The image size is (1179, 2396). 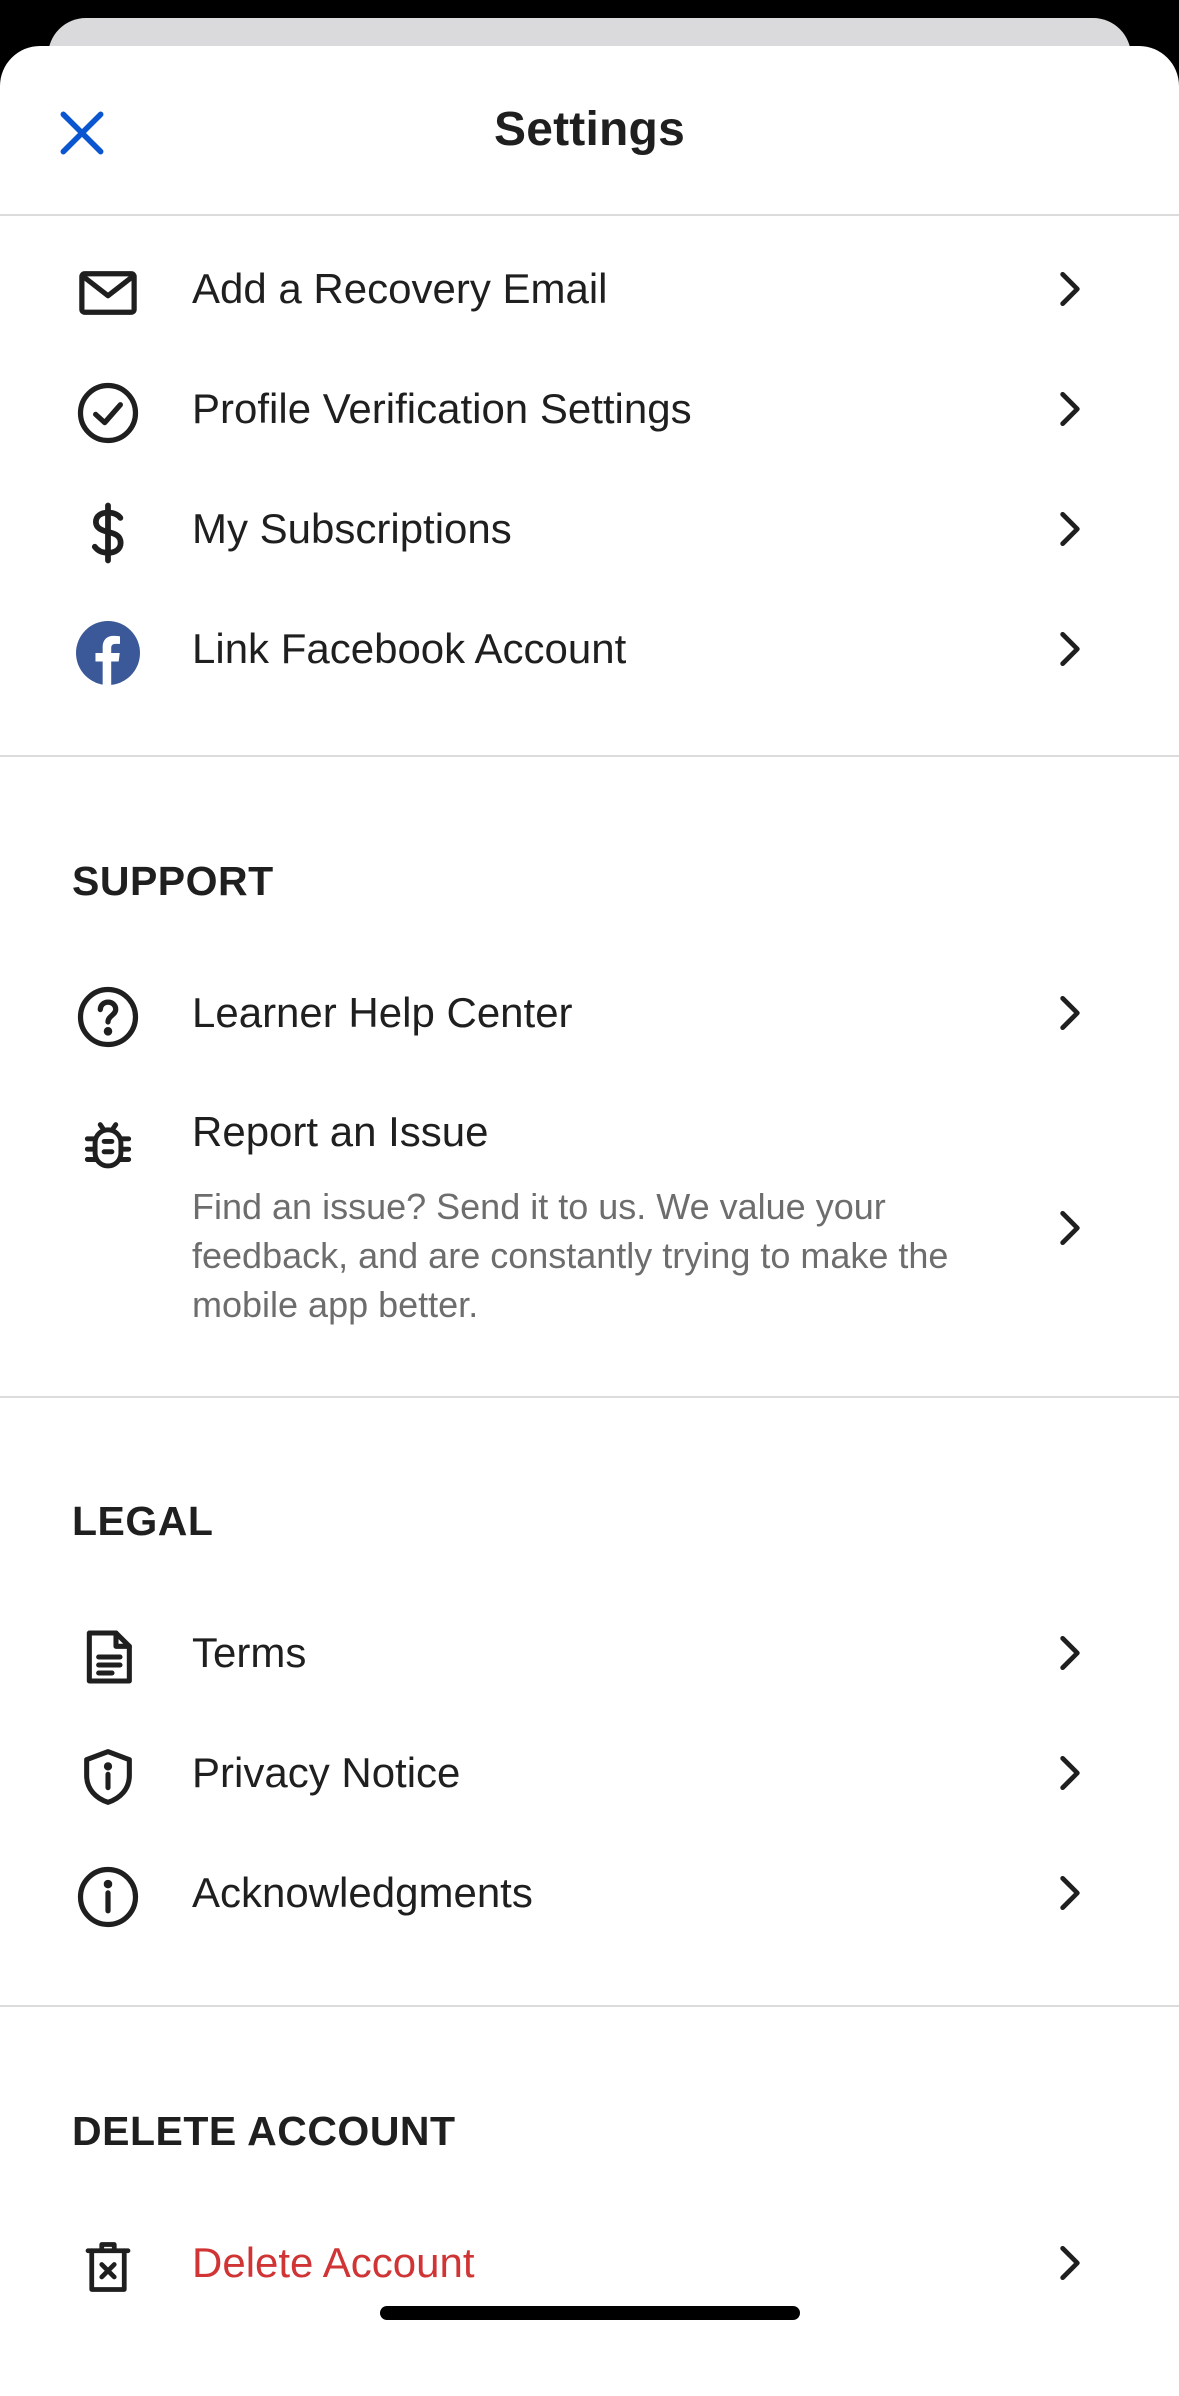 What do you see at coordinates (409, 648) in the screenshot?
I see `link-facebook-label: Link Facebook Account` at bounding box center [409, 648].